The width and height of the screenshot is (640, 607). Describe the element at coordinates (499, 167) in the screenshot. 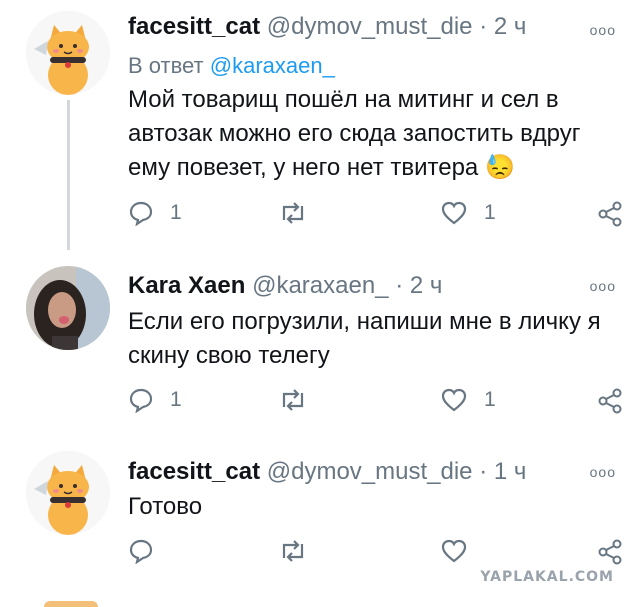

I see `emoji-sweat-icon: 😓` at that location.